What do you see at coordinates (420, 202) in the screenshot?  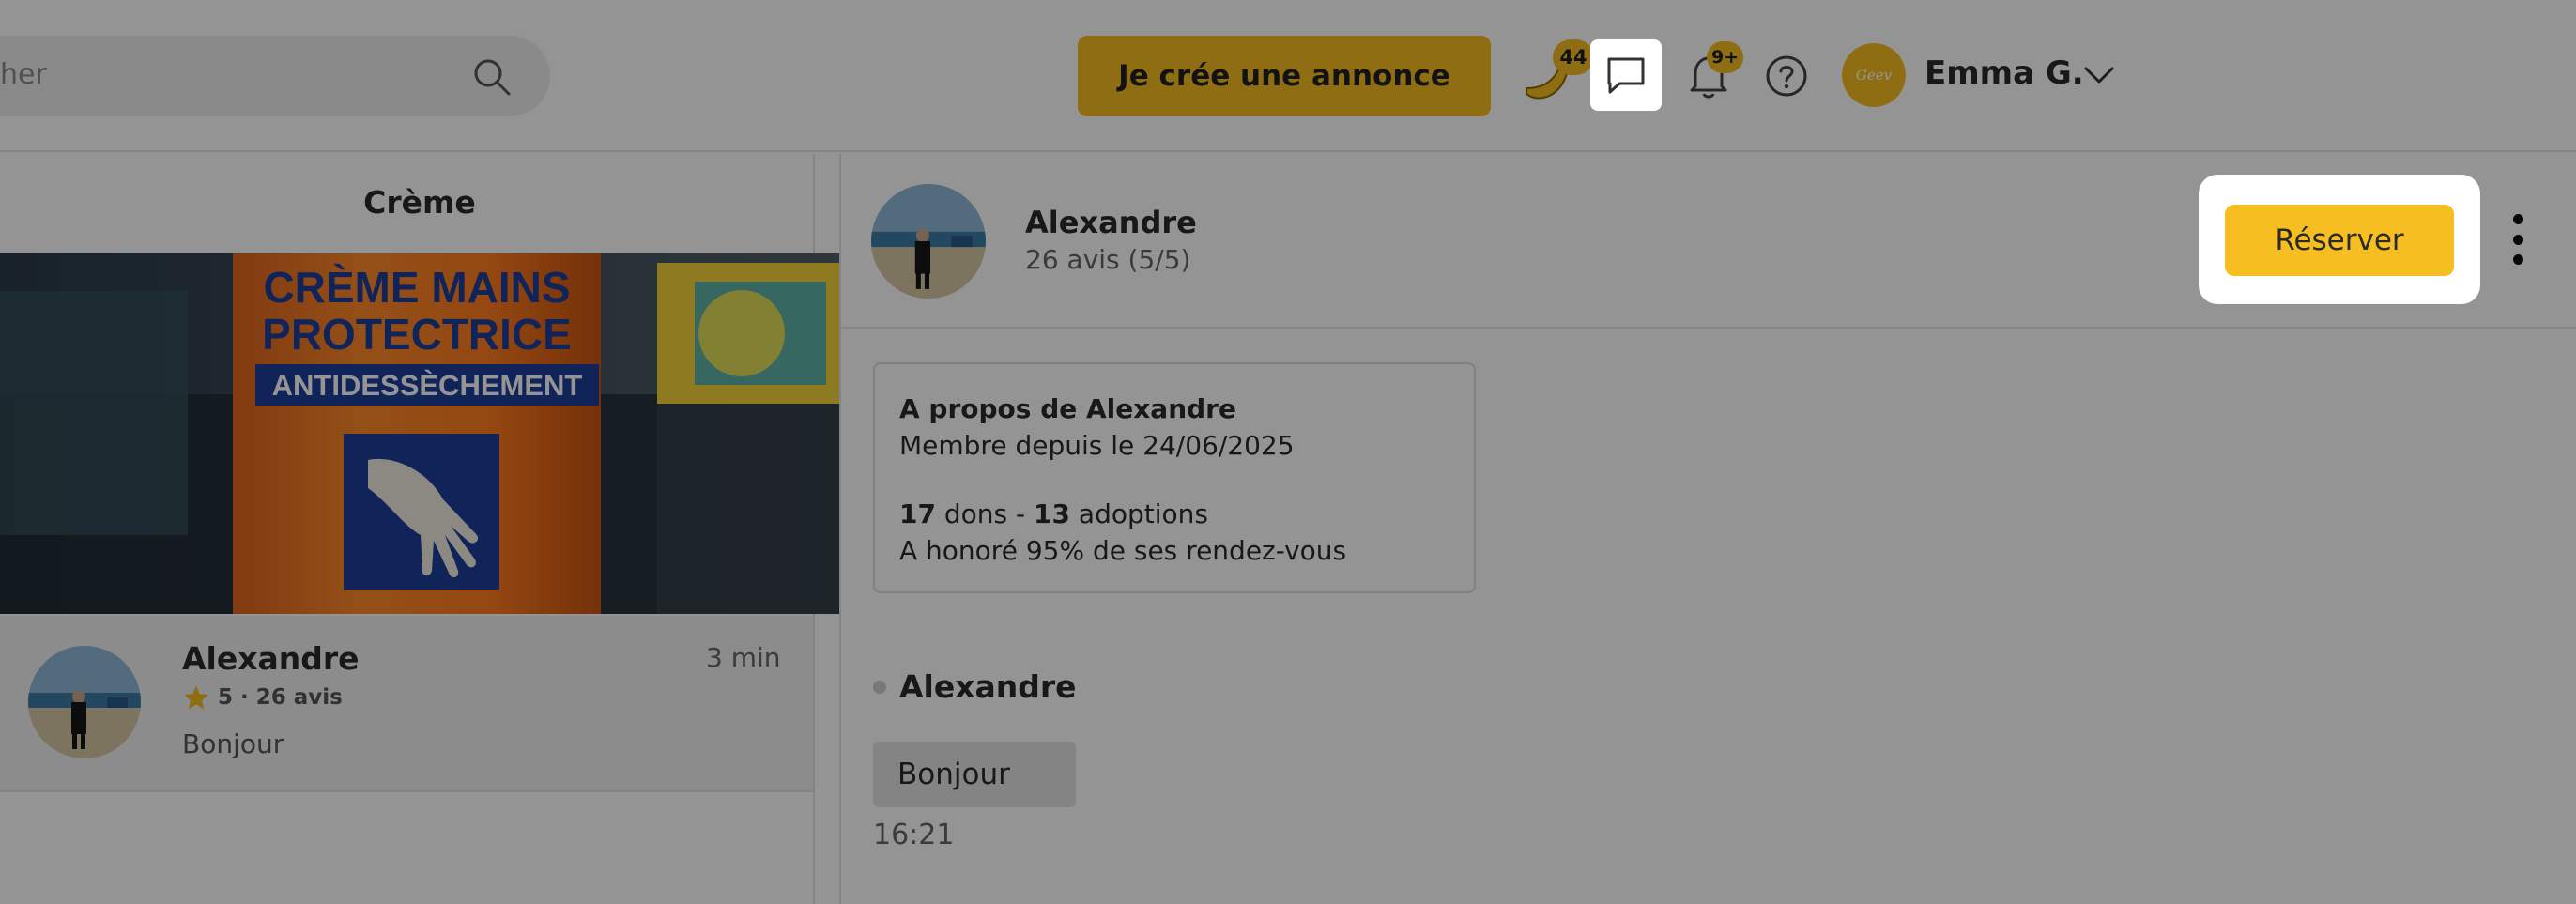 I see `listing-title: Crème` at bounding box center [420, 202].